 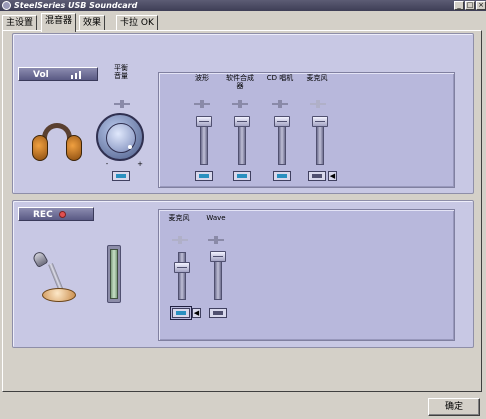 I want to click on tab-strip: 主设置 混音器 效果 卡拉 OK, so click(x=243, y=21).